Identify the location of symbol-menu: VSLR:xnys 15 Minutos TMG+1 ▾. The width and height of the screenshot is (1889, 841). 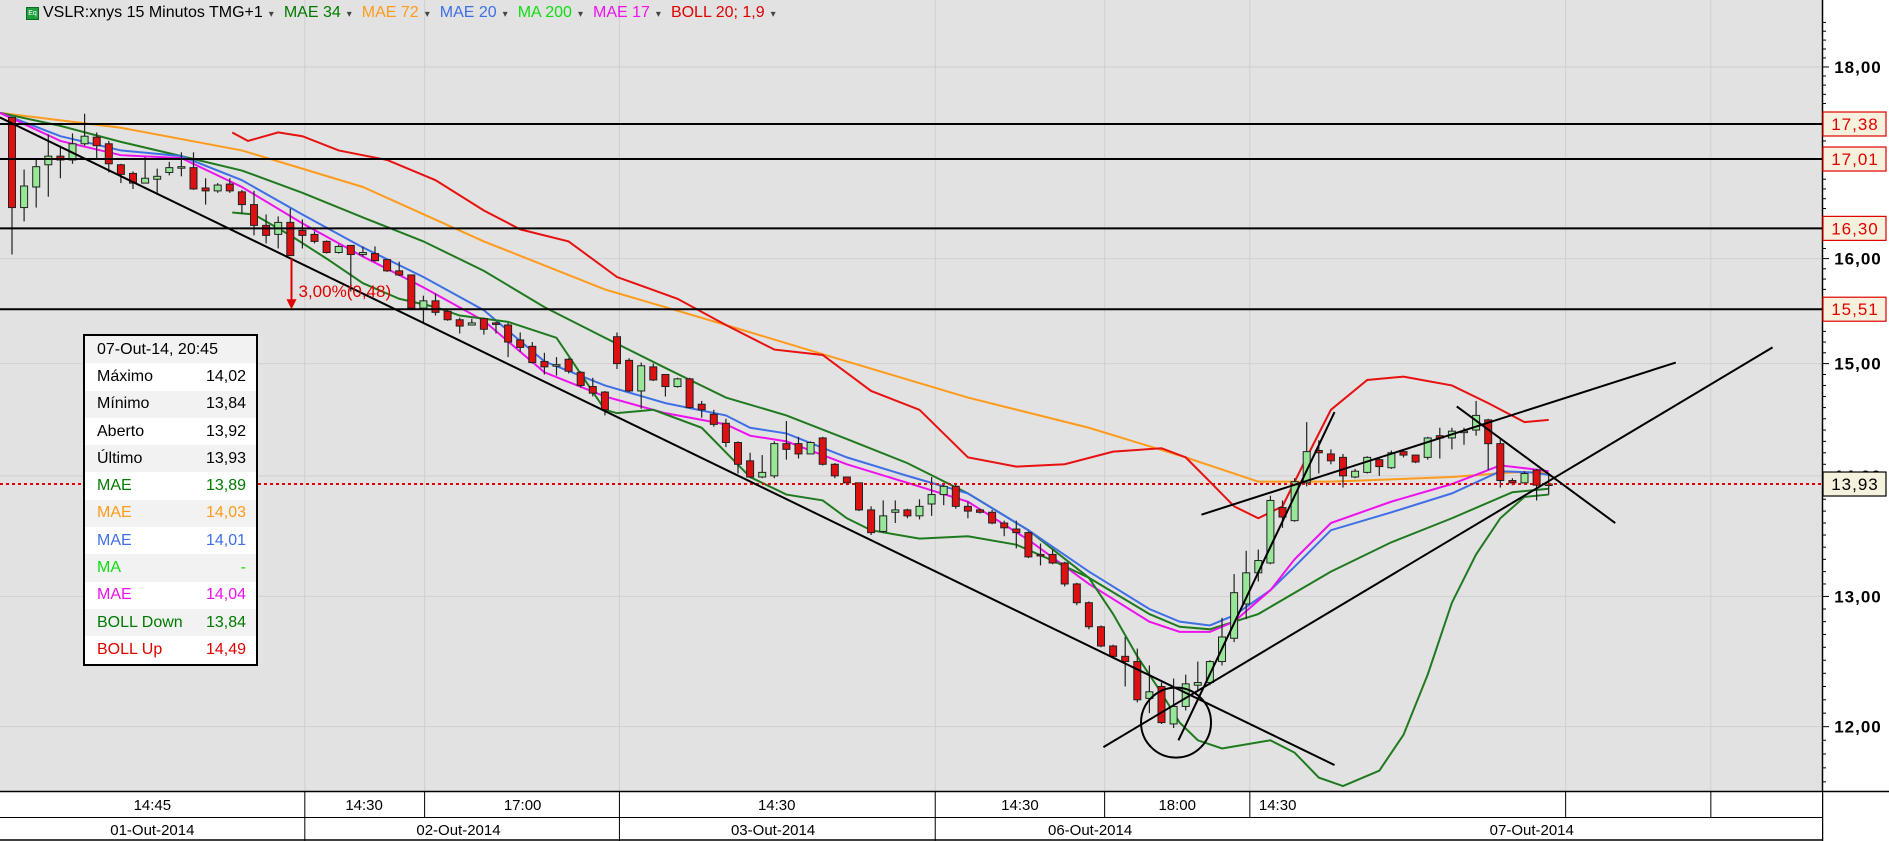
(158, 13).